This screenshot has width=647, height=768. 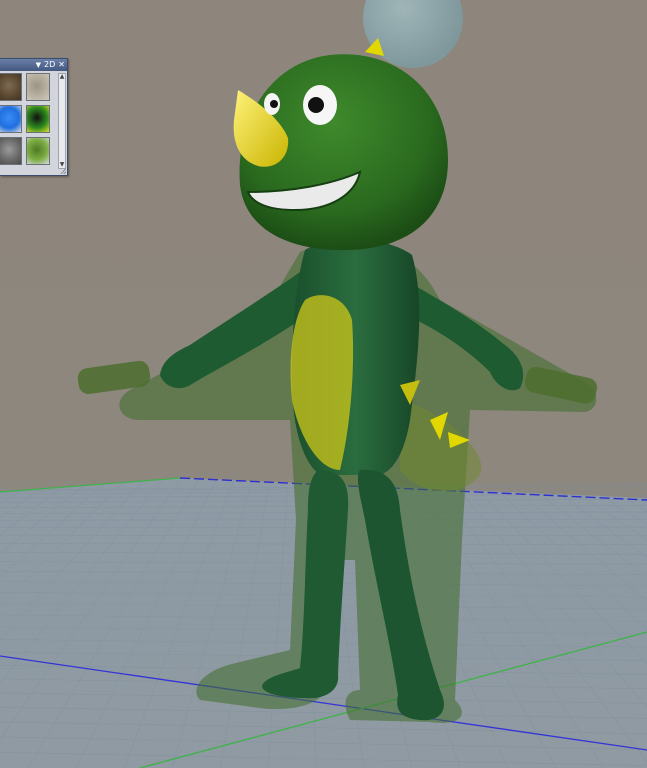 What do you see at coordinates (63, 171) in the screenshot?
I see `resize-grip-icon` at bounding box center [63, 171].